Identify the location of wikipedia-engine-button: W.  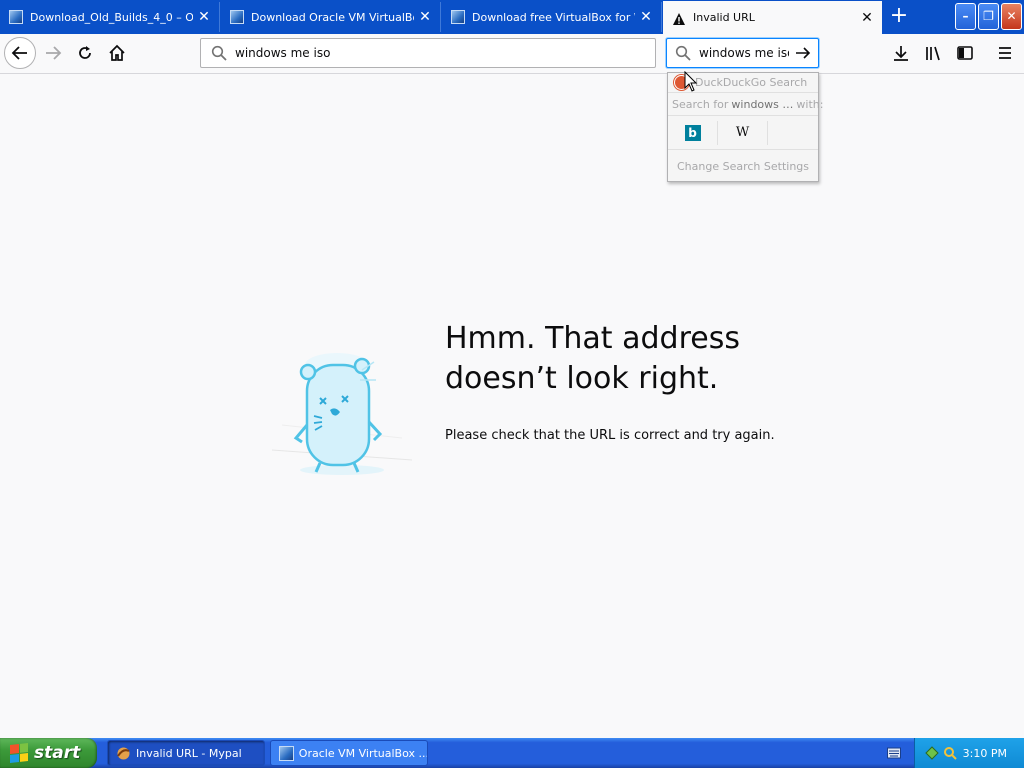
(743, 132).